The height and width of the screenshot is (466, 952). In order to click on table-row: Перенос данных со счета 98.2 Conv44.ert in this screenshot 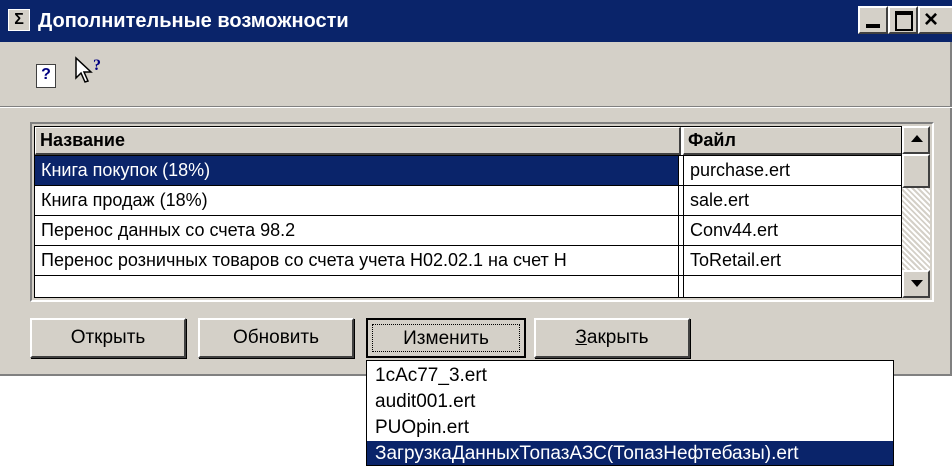, I will do `click(468, 230)`.